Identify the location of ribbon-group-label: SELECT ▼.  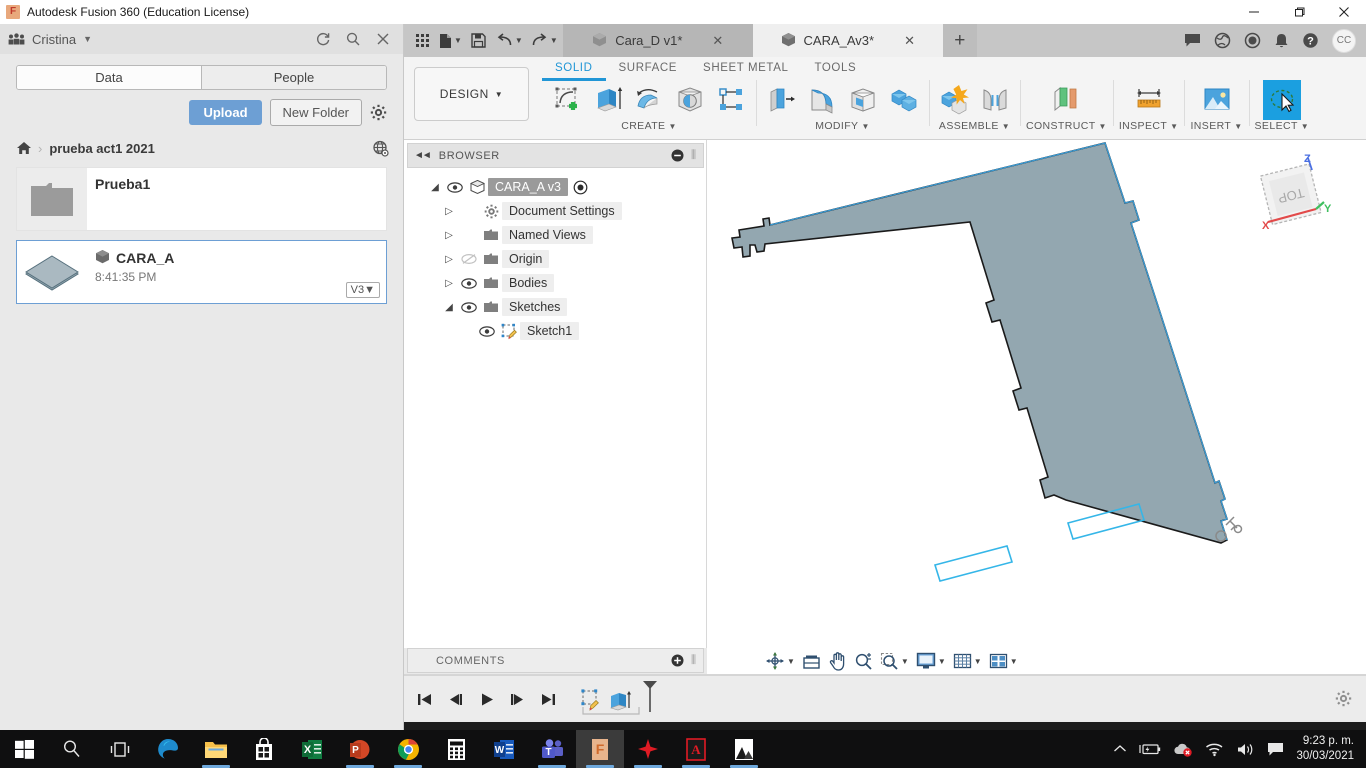
(1282, 126).